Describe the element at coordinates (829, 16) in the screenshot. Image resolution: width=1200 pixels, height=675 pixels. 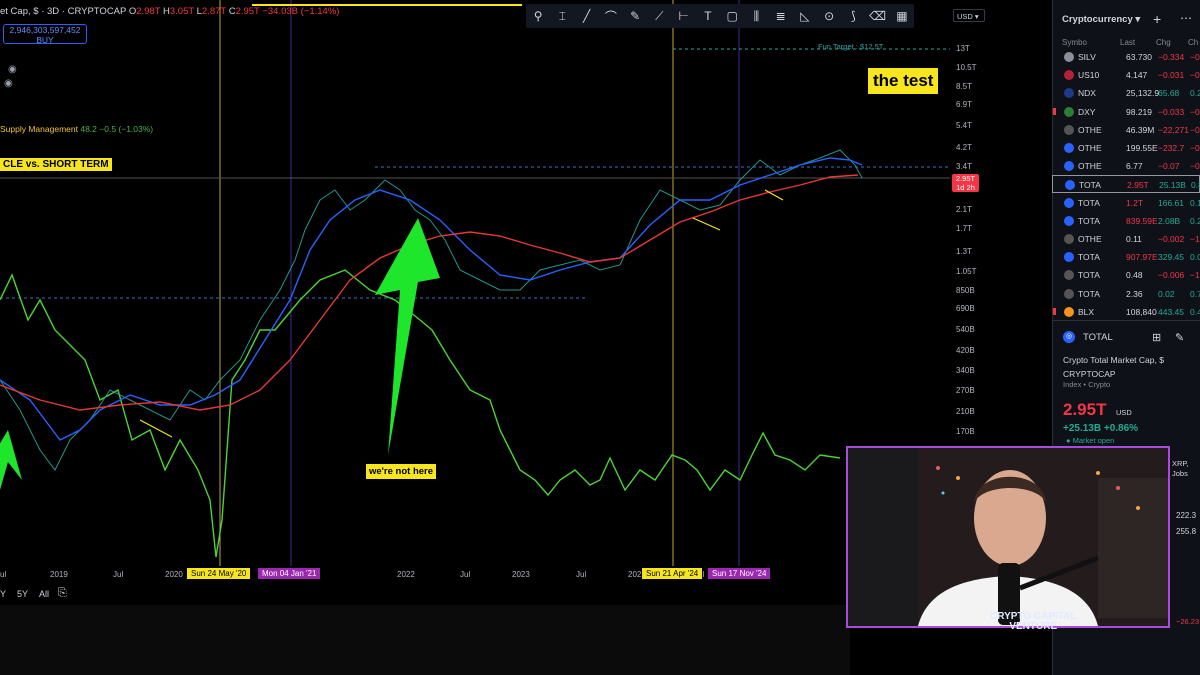
I see `circle-icon: ⊙` at that location.